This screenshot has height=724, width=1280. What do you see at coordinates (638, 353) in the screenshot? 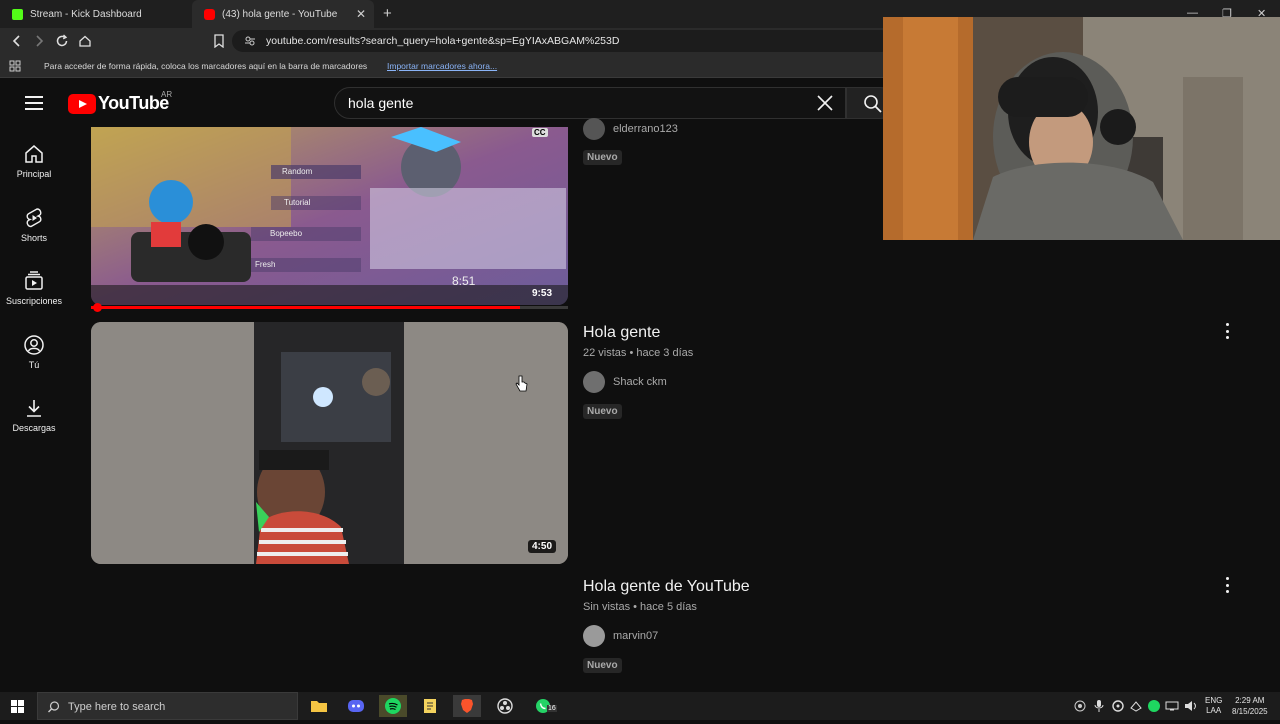
I see `video-meta: 22 vistas • hace 3 días` at bounding box center [638, 353].